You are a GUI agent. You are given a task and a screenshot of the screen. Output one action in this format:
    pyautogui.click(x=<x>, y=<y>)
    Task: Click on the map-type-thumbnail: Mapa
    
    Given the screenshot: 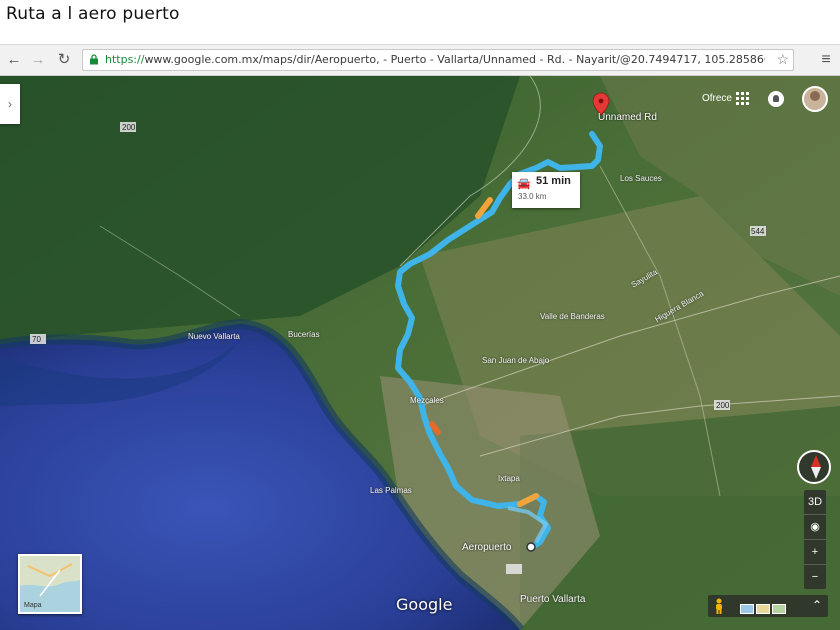 What is the action you would take?
    pyautogui.click(x=50, y=584)
    